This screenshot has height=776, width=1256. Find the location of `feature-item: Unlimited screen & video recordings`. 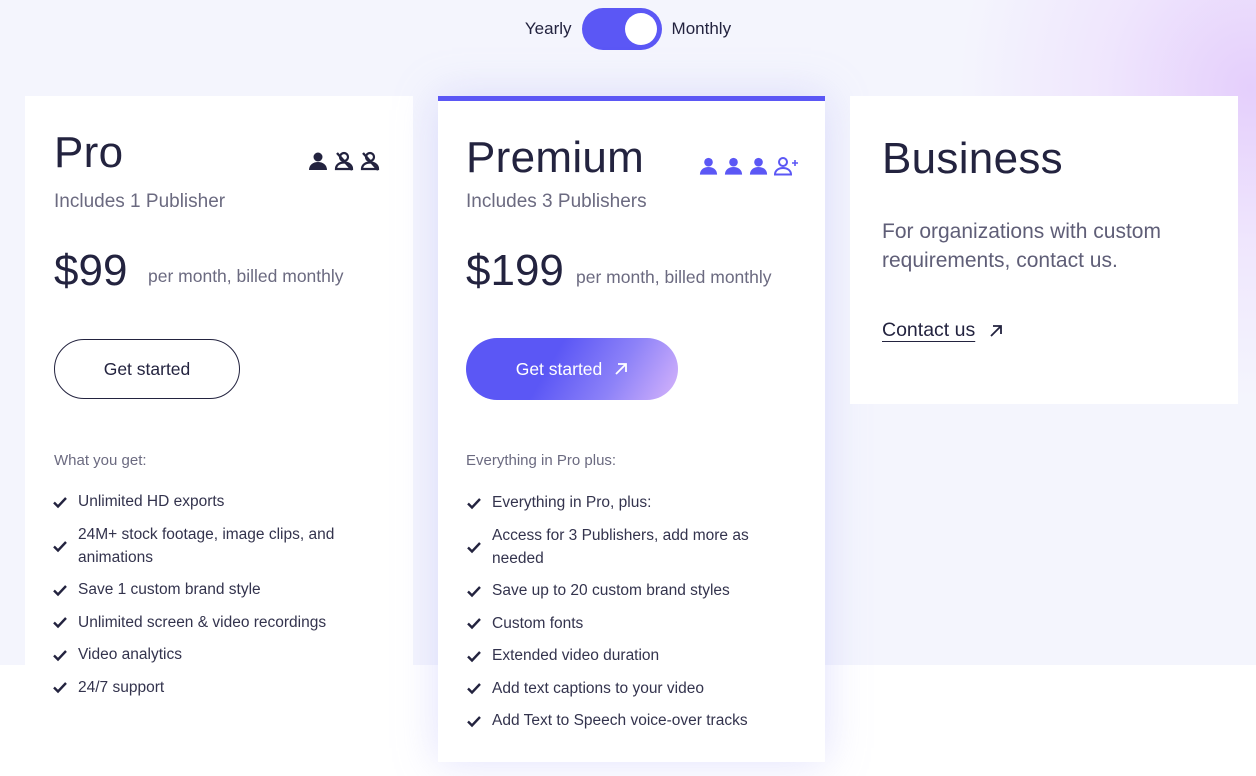

feature-item: Unlimited screen & video recordings is located at coordinates (212, 622).